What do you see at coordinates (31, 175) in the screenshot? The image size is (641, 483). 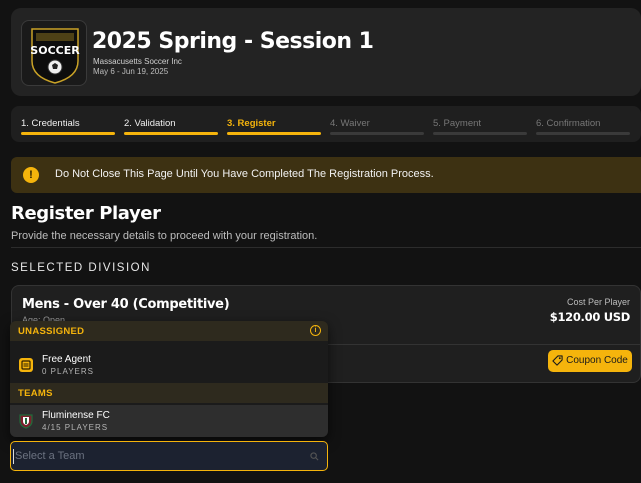 I see `warning-icon: !` at bounding box center [31, 175].